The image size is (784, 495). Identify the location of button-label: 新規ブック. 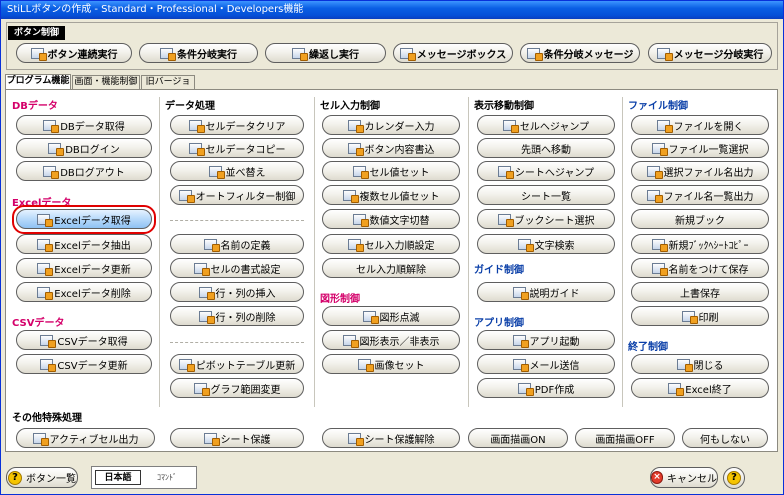
(700, 221).